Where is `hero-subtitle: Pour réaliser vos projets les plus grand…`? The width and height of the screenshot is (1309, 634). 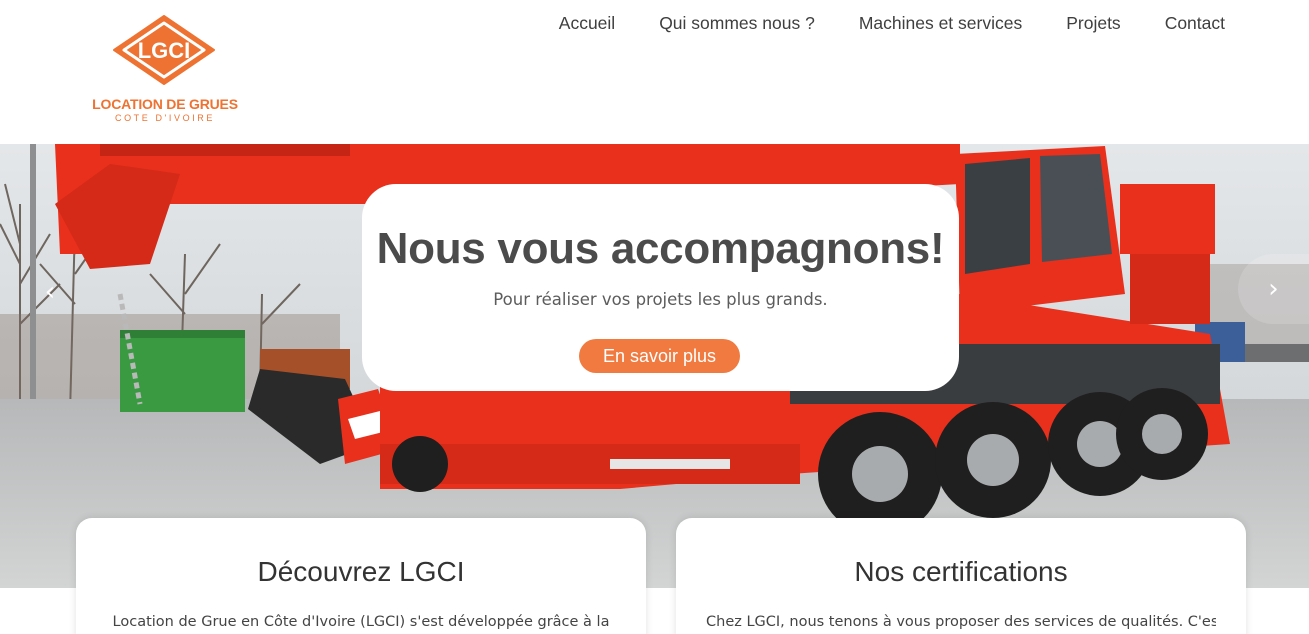
hero-subtitle: Pour réaliser vos projets les plus grand… is located at coordinates (660, 299).